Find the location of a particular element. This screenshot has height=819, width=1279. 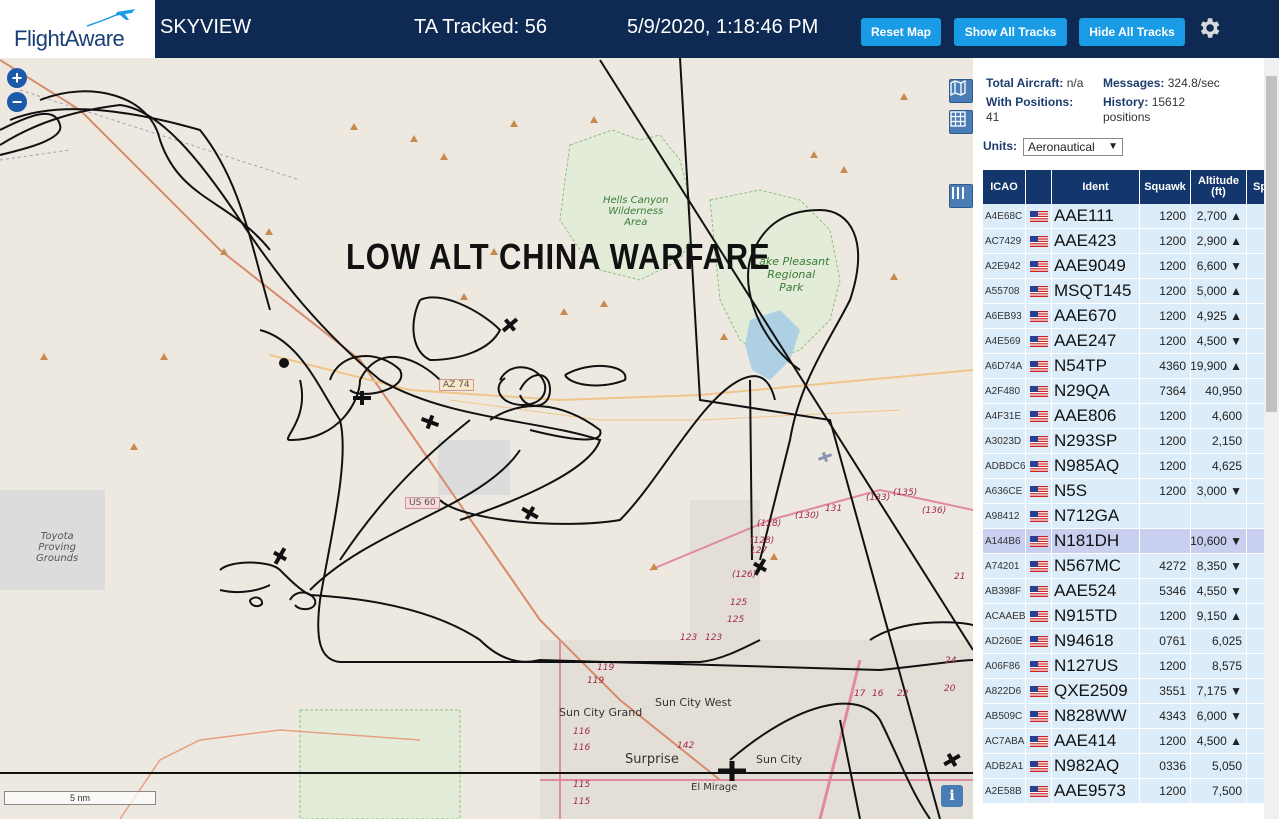

table-row: A4E569 AAE247 1200 4,500 ▼ is located at coordinates (1131, 341).